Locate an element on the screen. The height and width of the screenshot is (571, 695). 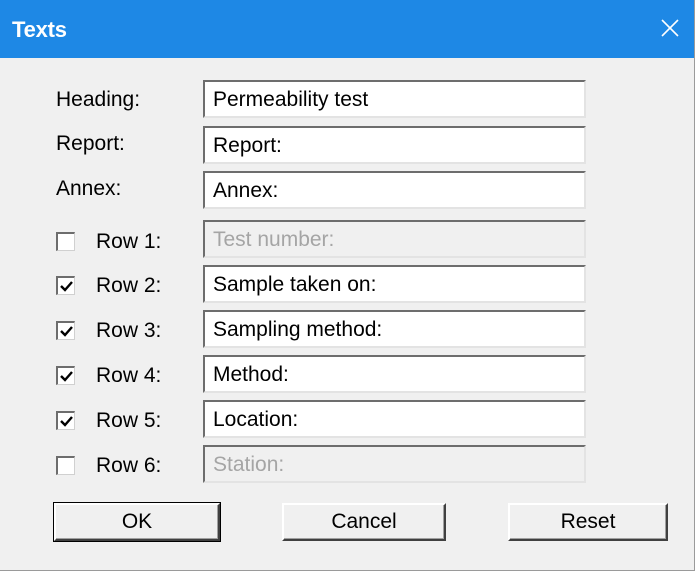
row-2-input: Sample taken on: is located at coordinates (394, 284).